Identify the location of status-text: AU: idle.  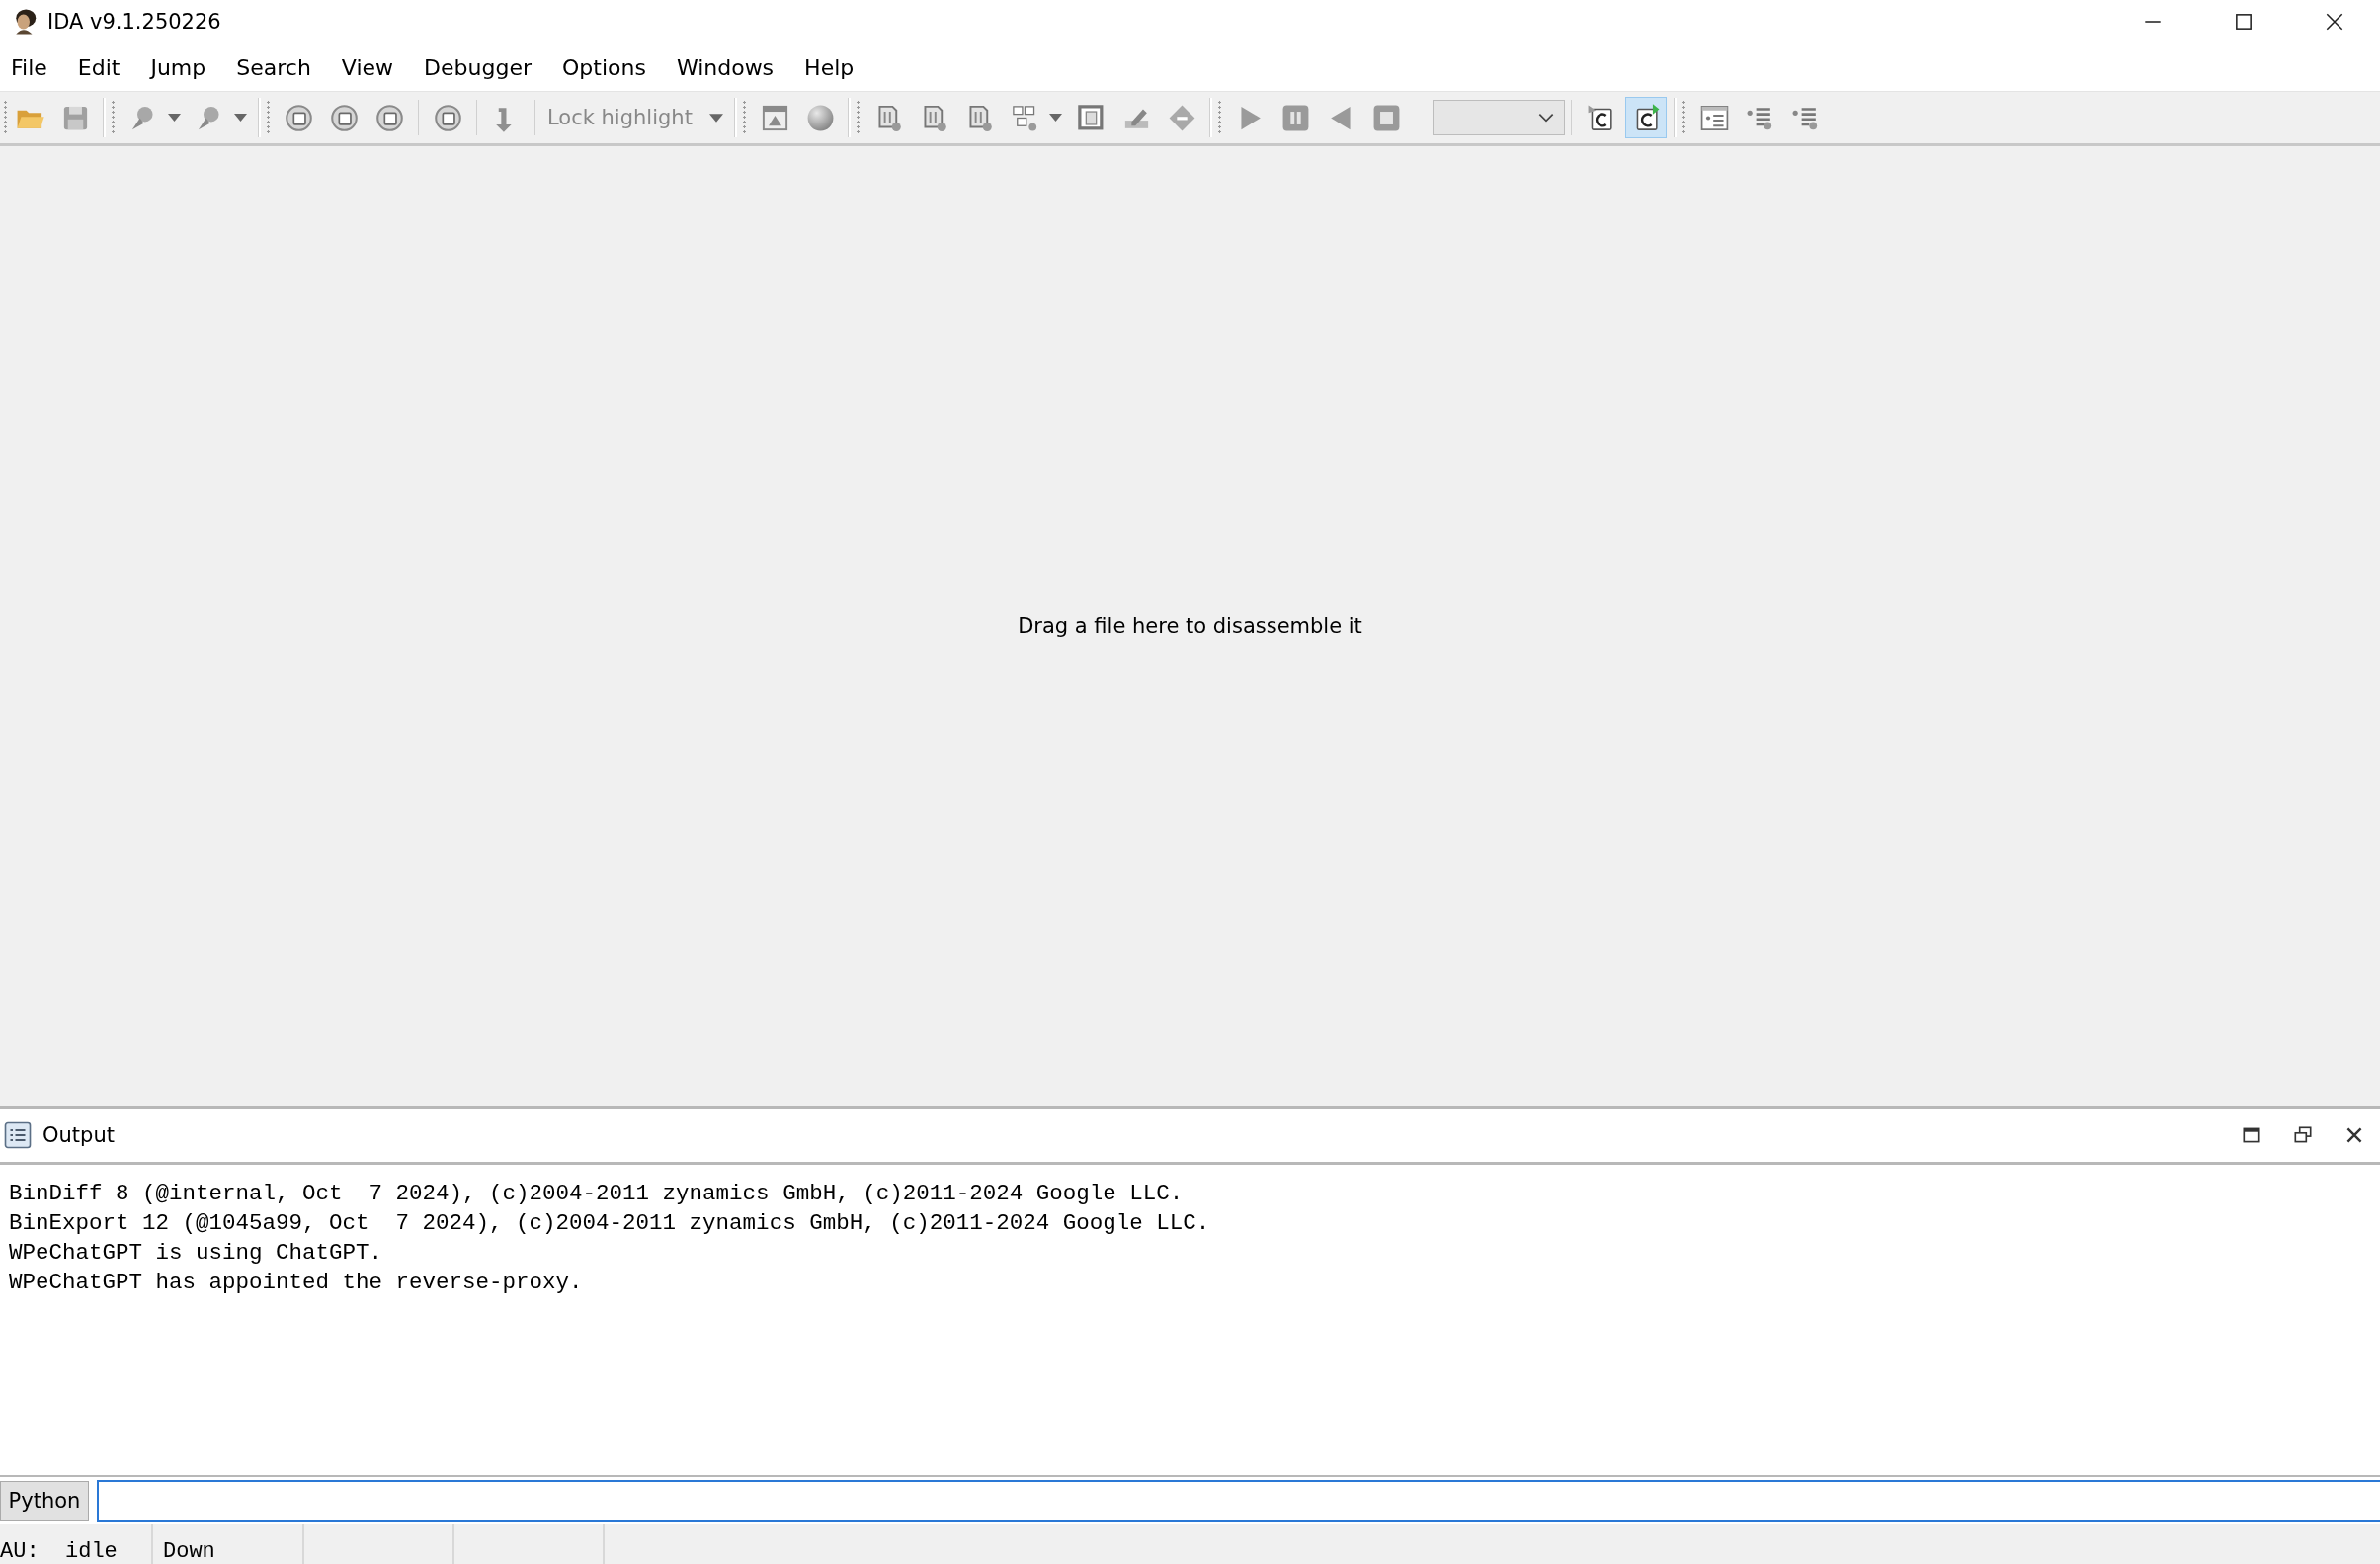
(76, 1544).